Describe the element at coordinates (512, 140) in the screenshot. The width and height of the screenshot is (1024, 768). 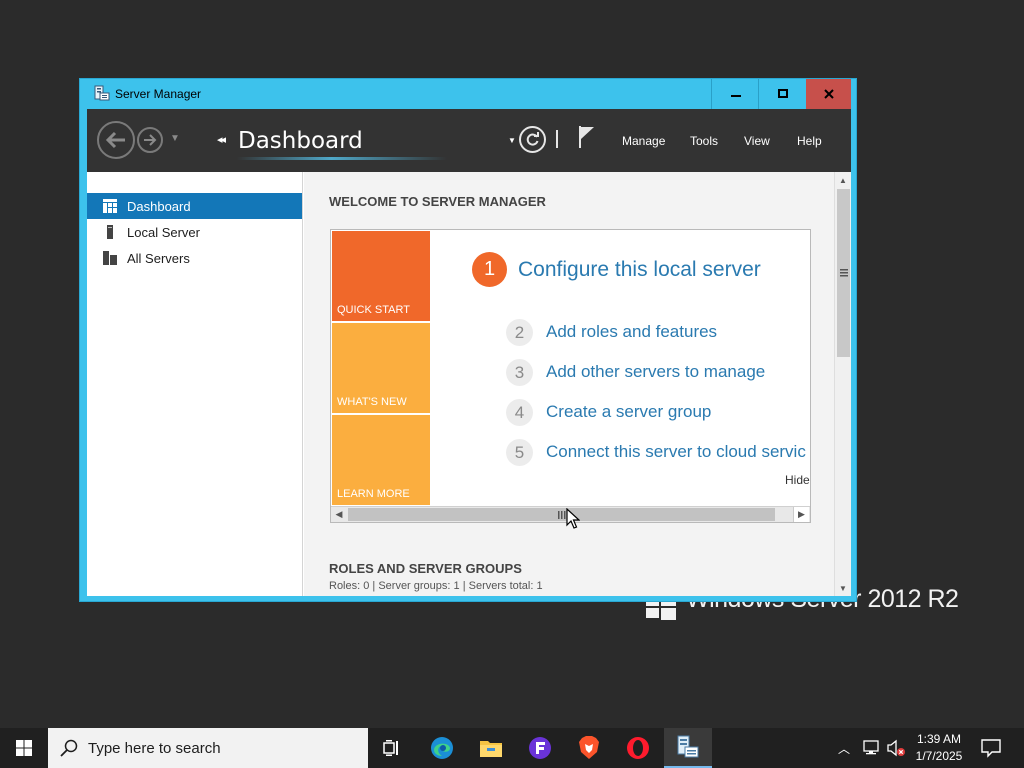
I see `breadcrumb-dropdown-icon: ▼` at that location.